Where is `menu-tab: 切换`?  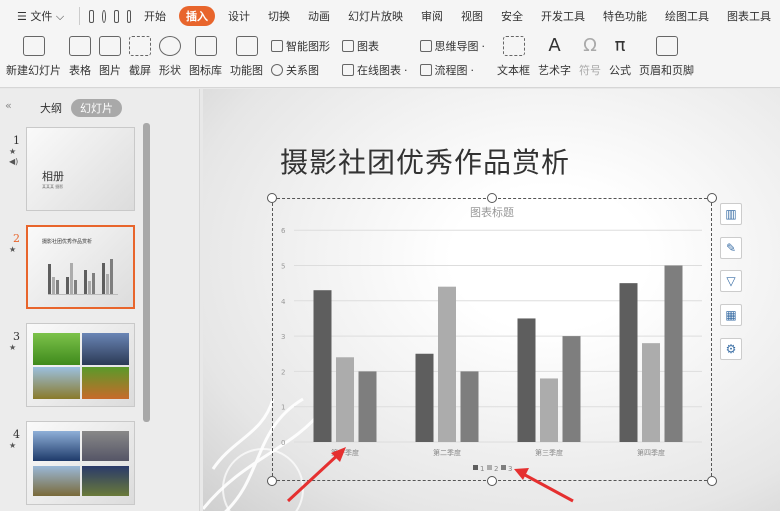
menu-tab: 切换 is located at coordinates (279, 16).